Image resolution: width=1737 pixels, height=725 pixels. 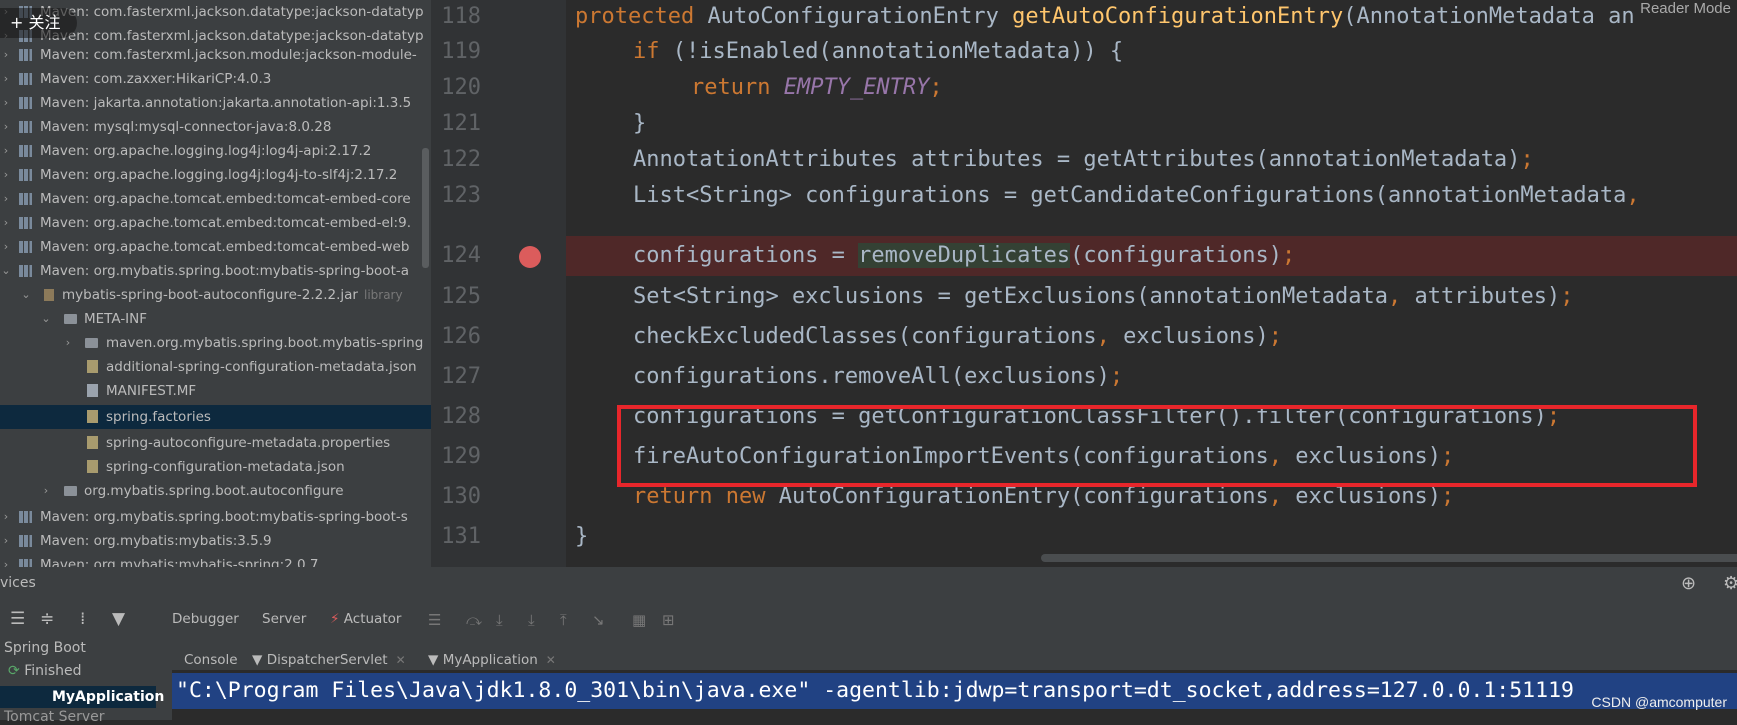 I want to click on editor-horizontal-scrollbar, so click(x=1389, y=558).